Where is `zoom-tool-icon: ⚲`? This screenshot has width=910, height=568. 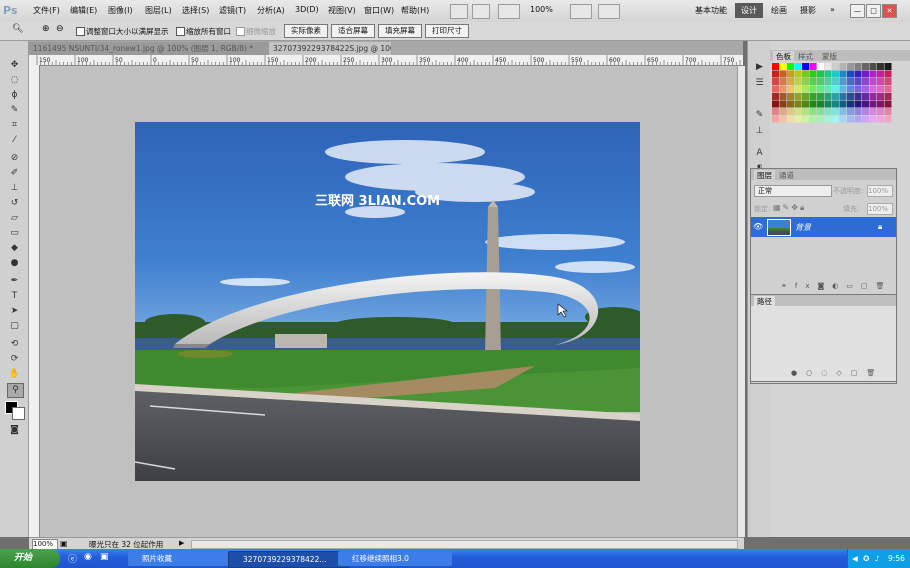
zoom-tool-icon: ⚲ is located at coordinates (15, 390).